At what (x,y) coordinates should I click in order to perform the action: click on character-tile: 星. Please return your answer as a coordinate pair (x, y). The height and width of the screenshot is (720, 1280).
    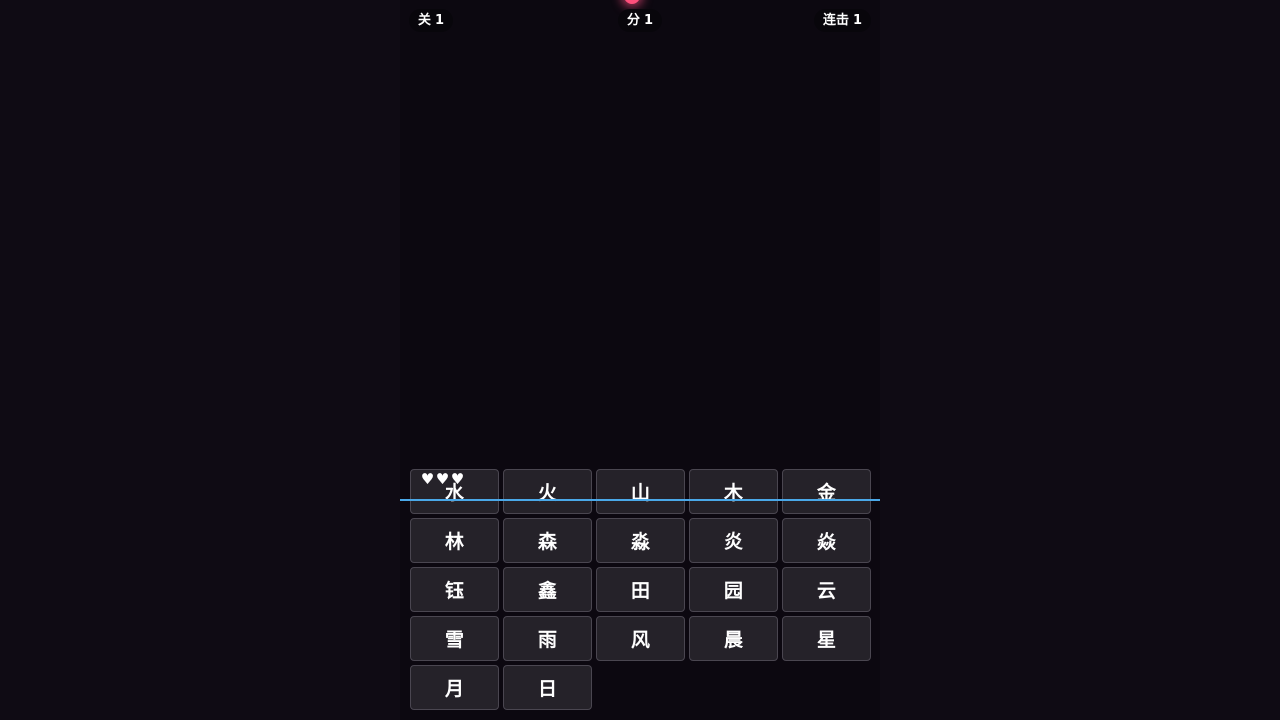
    Looking at the image, I should click on (826, 638).